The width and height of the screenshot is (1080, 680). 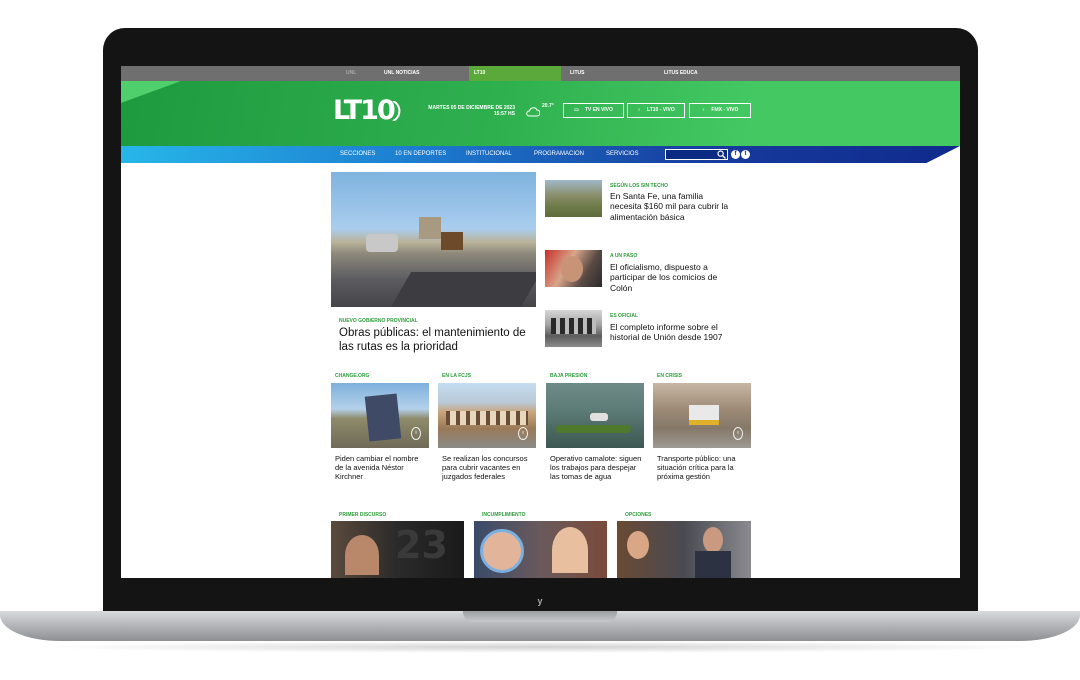 What do you see at coordinates (638, 515) in the screenshot?
I see `bottom-story-kicker-3: OPCIONES` at bounding box center [638, 515].